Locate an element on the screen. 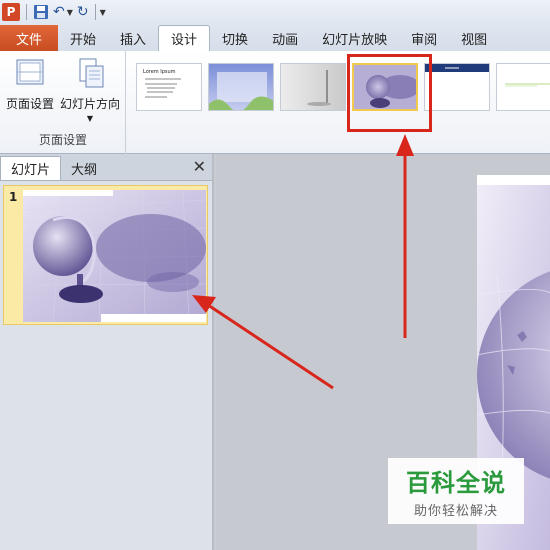  page-setup-button: 页面设置 is located at coordinates (30, 84).